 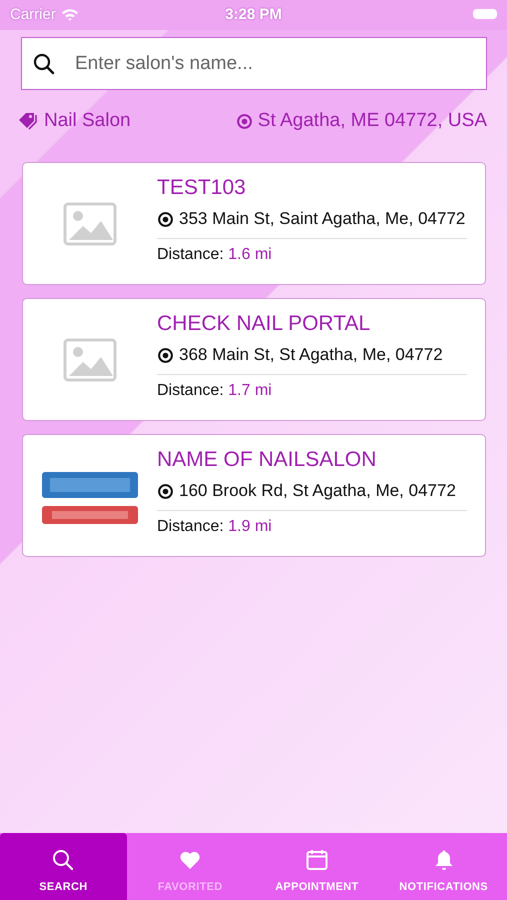 I want to click on salon-card: TEST103 353 Main St, Saint Agatha, Me, 04772 Distance: 1.6 mi, so click(x=254, y=223).